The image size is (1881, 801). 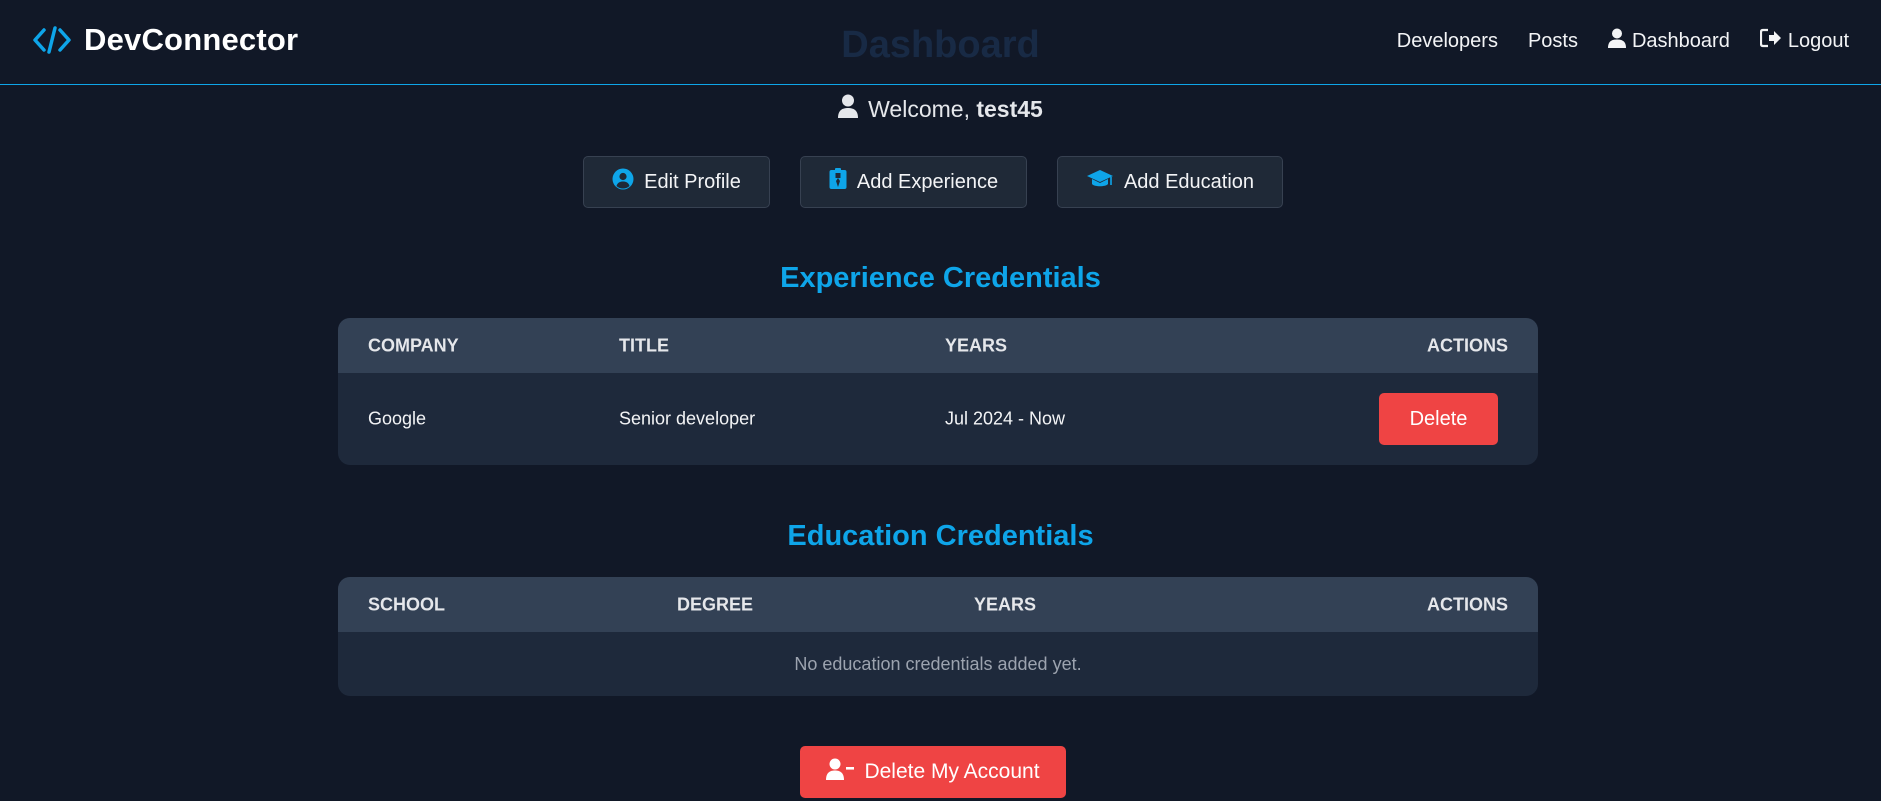 What do you see at coordinates (938, 663) in the screenshot?
I see `empty-state: No education credentials added yet.` at bounding box center [938, 663].